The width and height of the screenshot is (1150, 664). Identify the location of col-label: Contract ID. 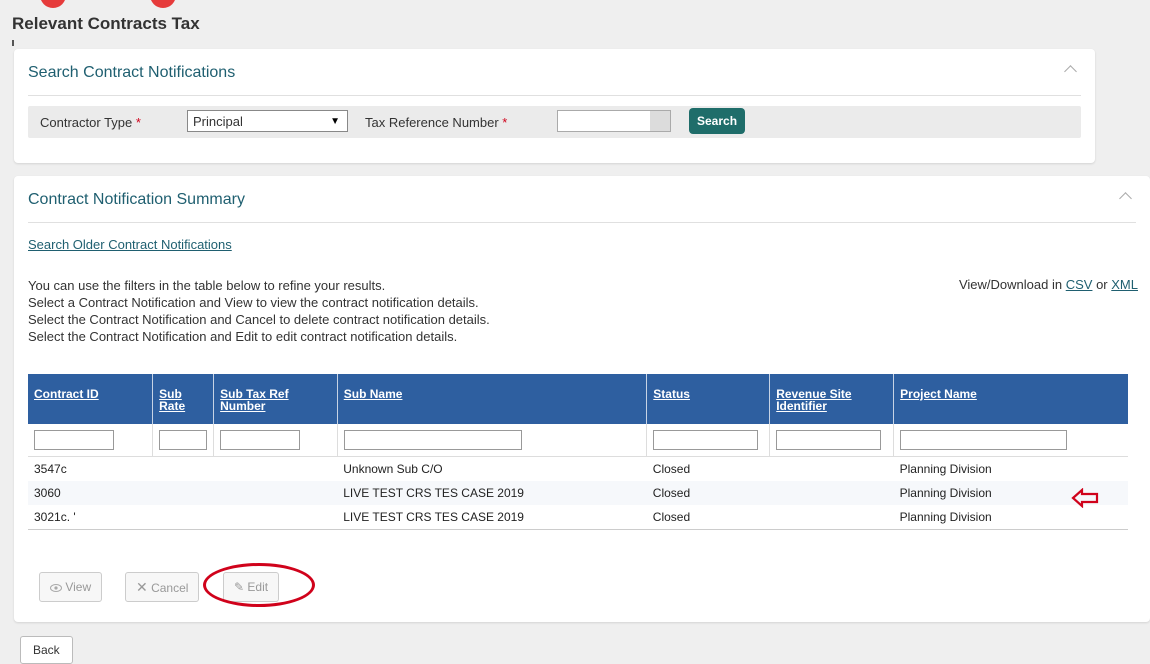
(66, 394).